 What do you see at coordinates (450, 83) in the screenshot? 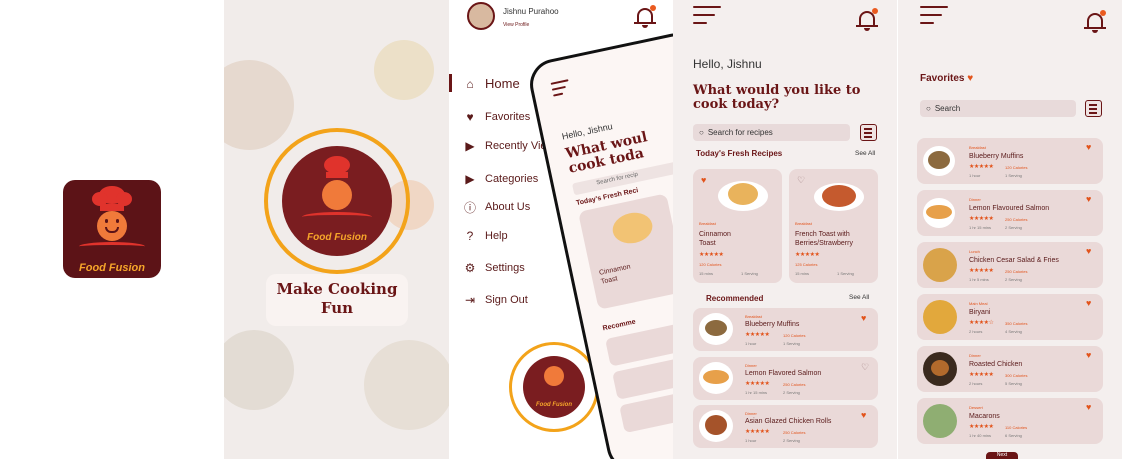
I see `active-indicator` at bounding box center [450, 83].